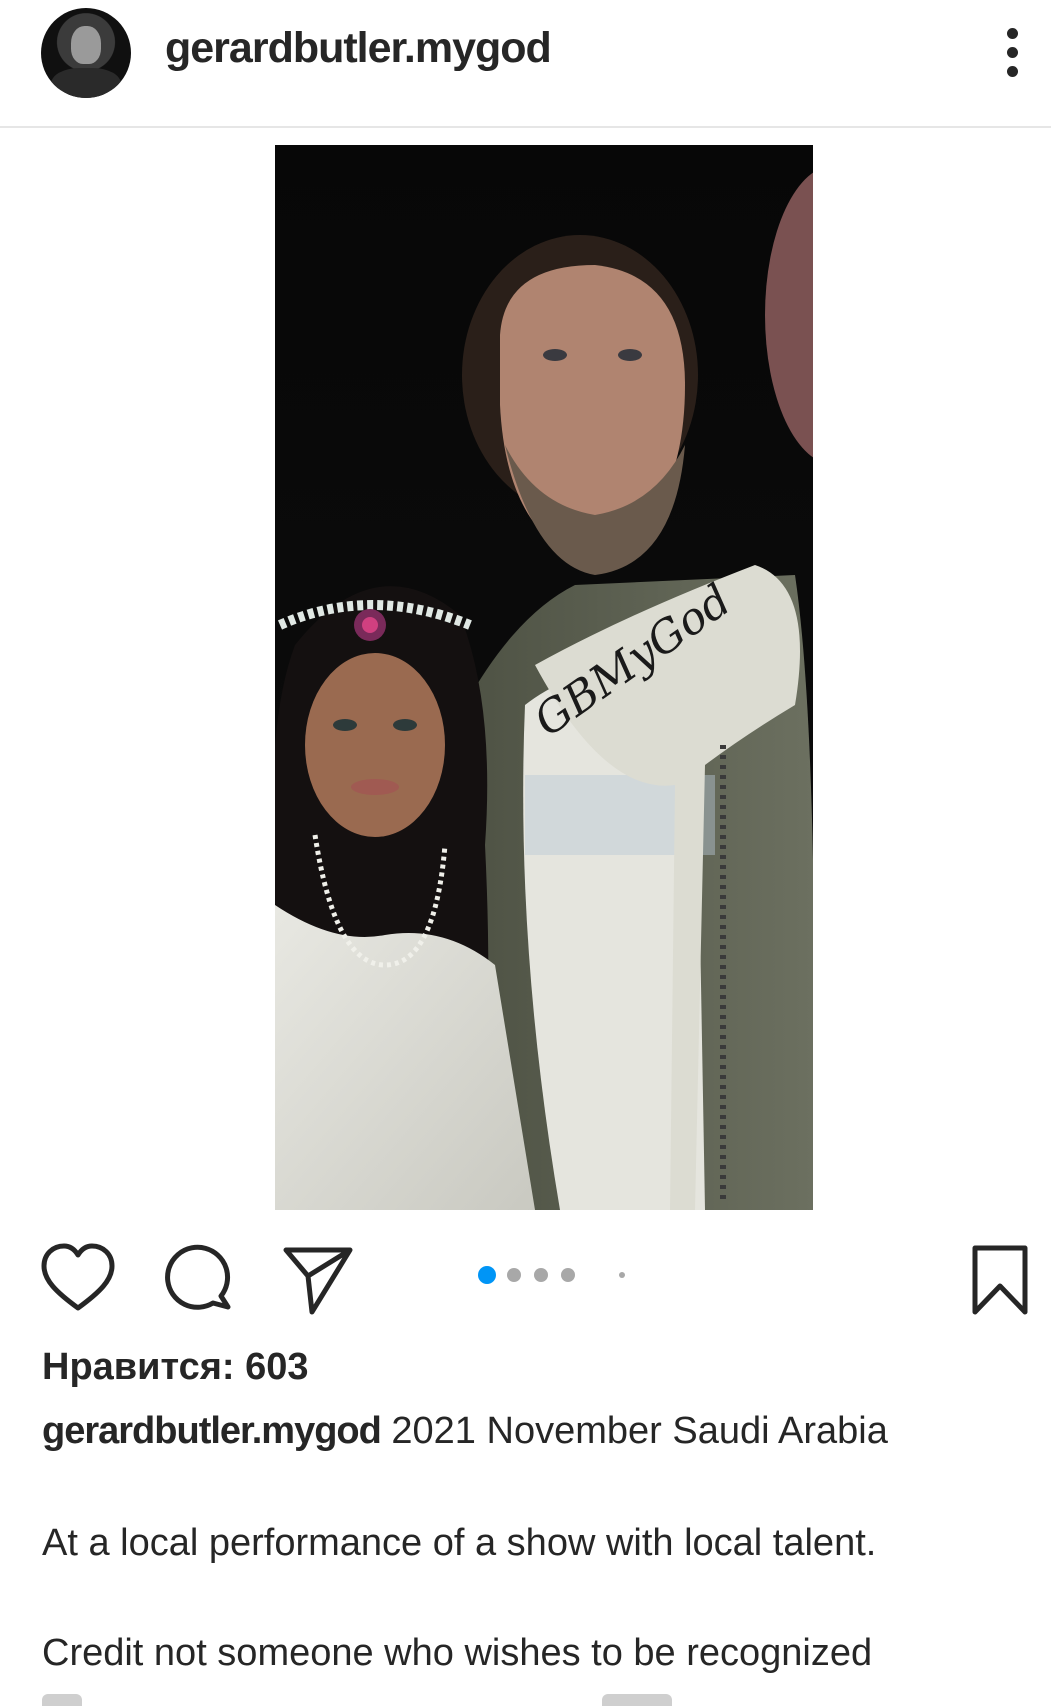 Image resolution: width=1051 pixels, height=1706 pixels. What do you see at coordinates (1013, 52) in the screenshot?
I see `more-options-icon` at bounding box center [1013, 52].